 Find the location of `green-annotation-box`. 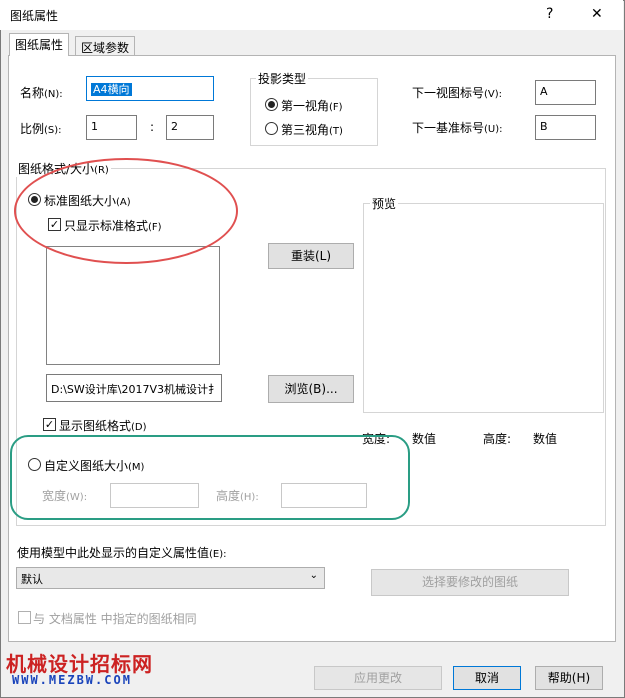

green-annotation-box is located at coordinates (210, 477).